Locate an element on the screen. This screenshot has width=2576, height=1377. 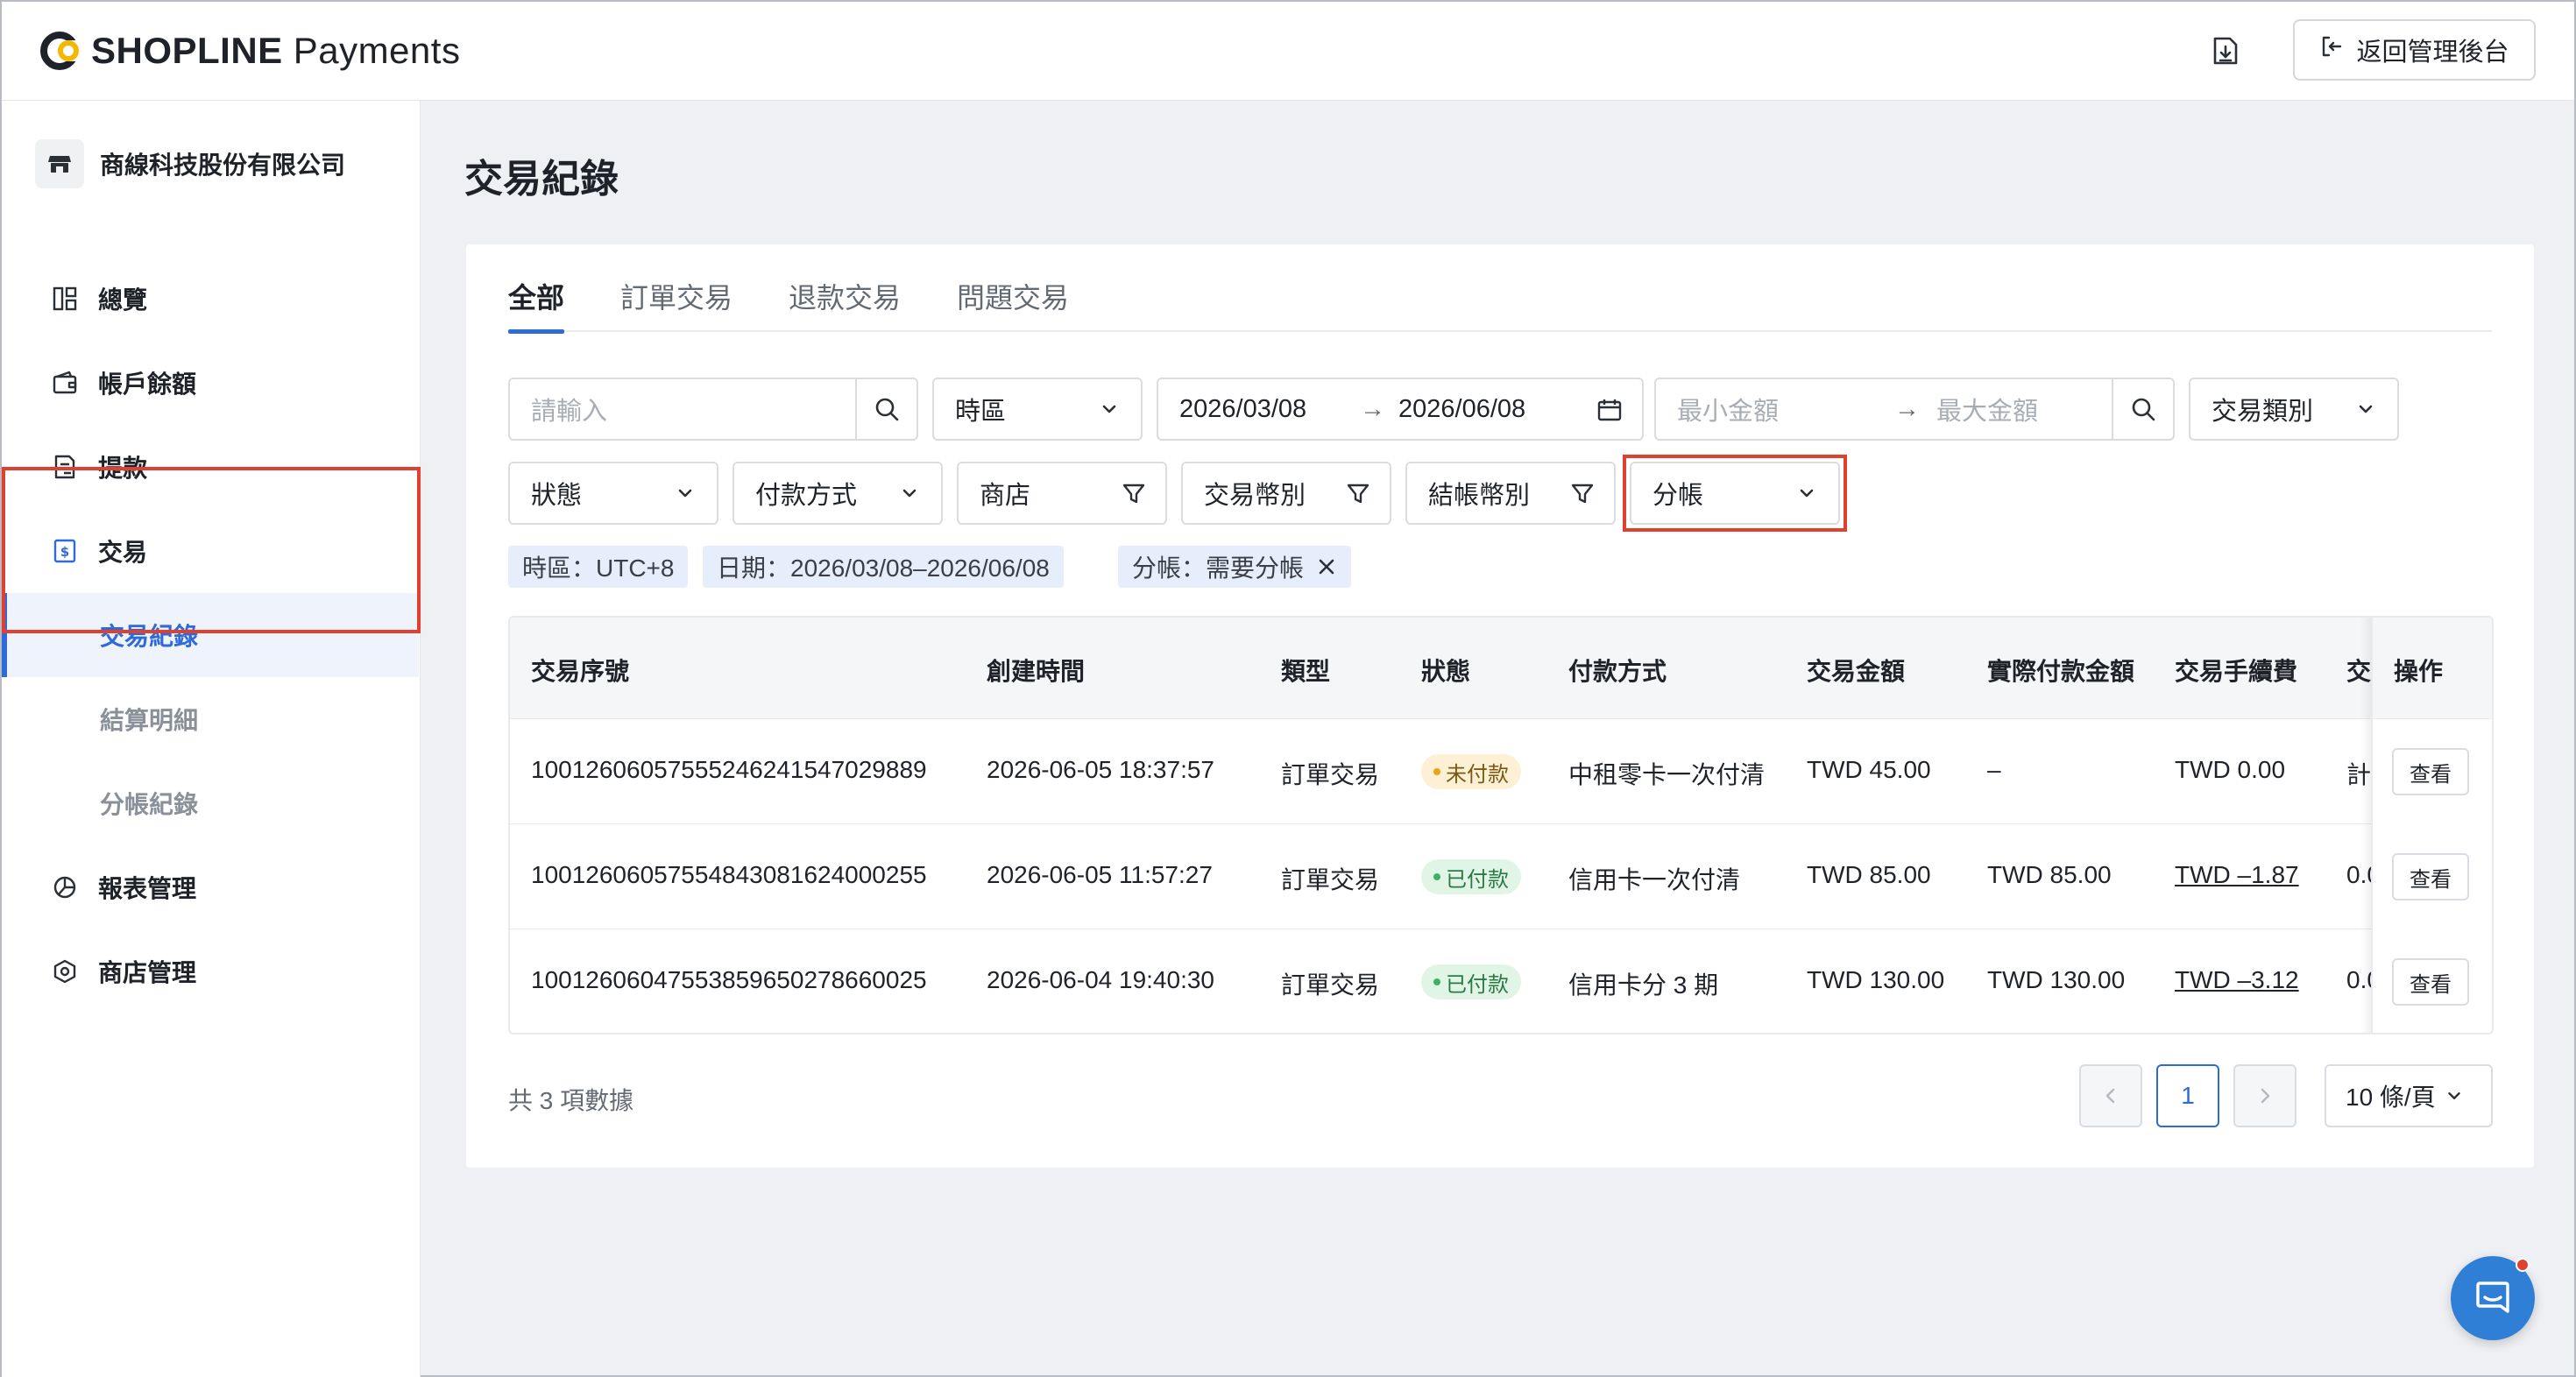
split-select: 分帳 is located at coordinates (1735, 493).